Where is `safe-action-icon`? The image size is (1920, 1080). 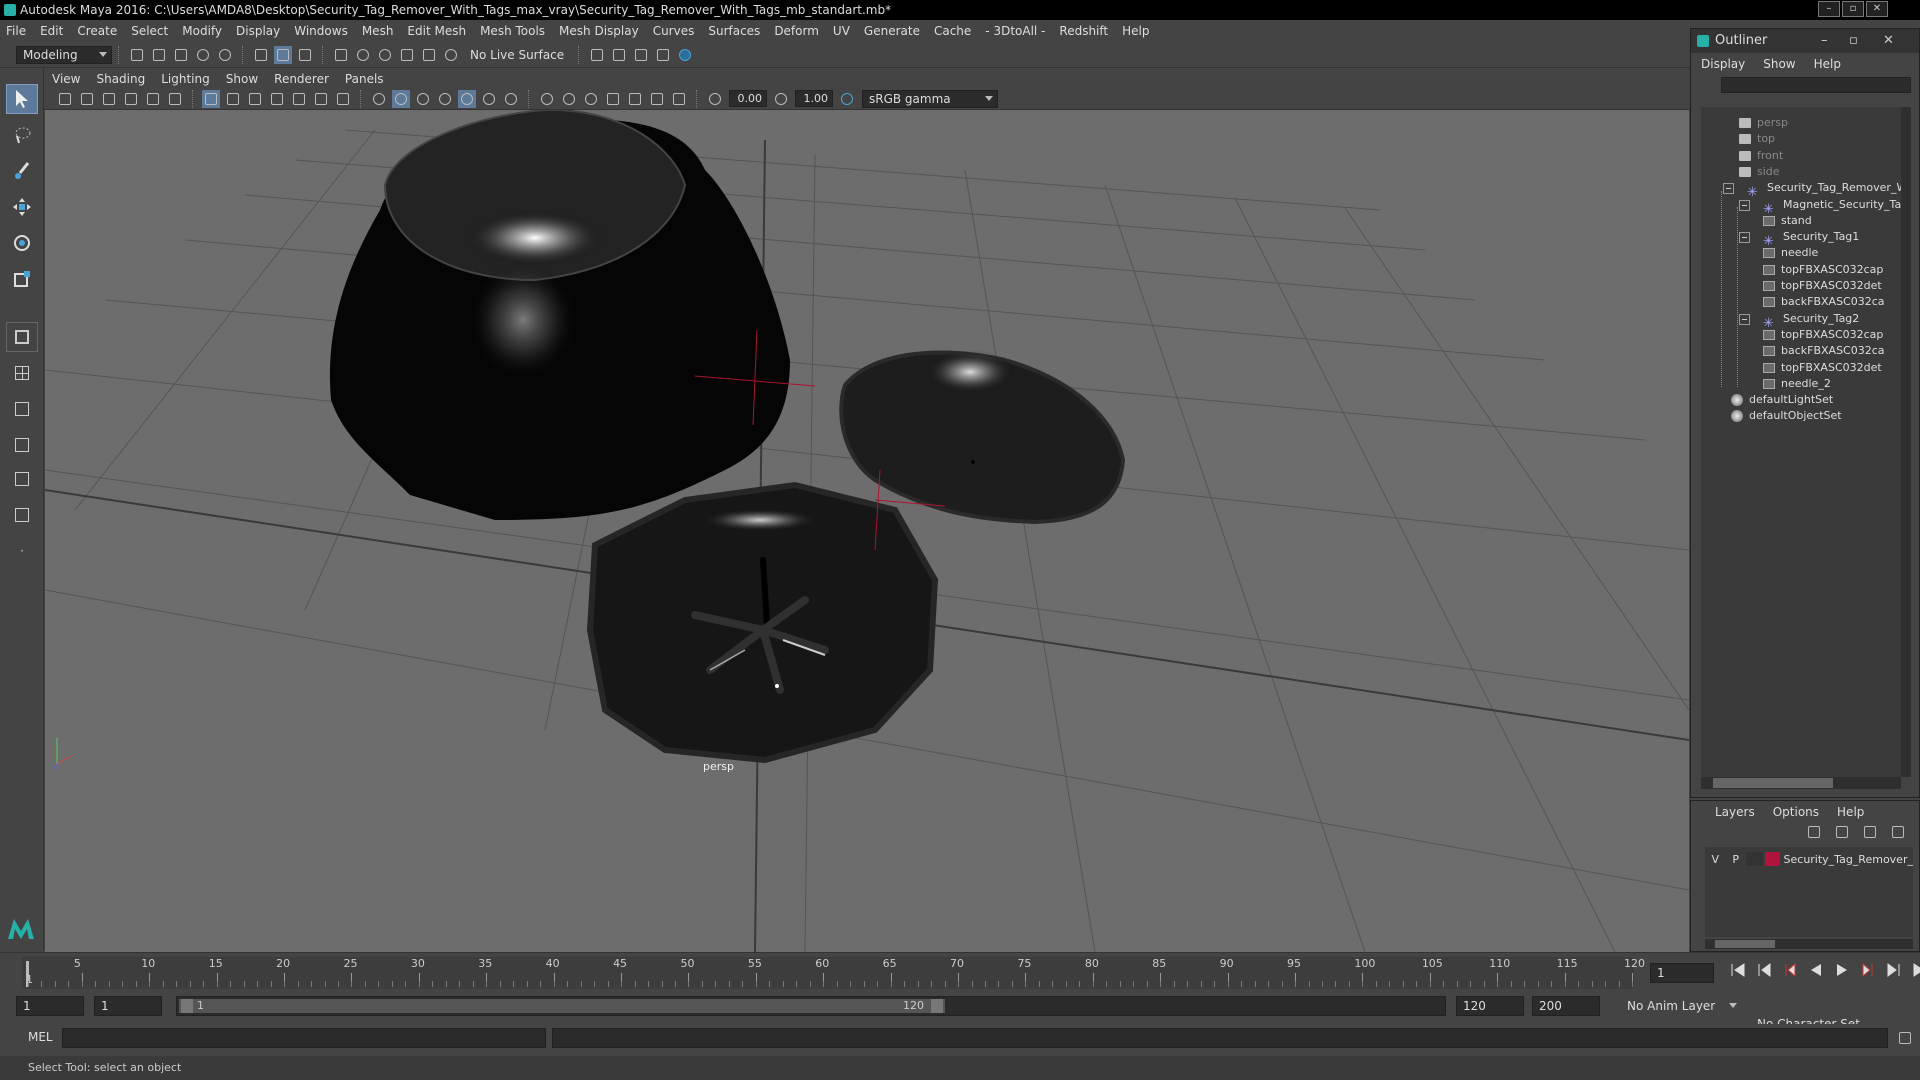 safe-action-icon is located at coordinates (321, 99).